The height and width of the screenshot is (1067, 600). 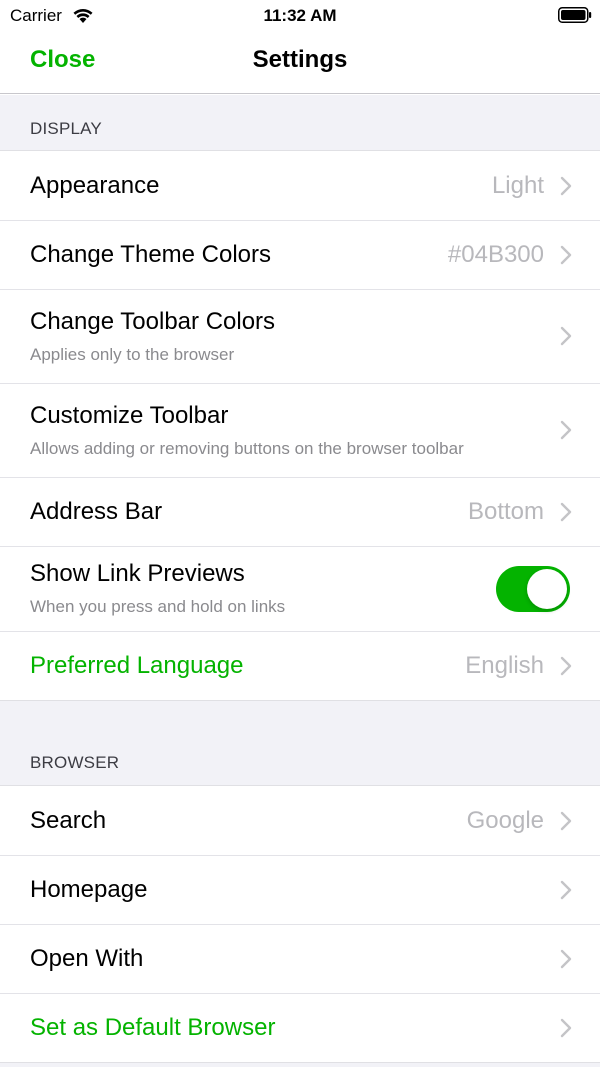 I want to click on section-header-browser: BROWSER, so click(x=75, y=762).